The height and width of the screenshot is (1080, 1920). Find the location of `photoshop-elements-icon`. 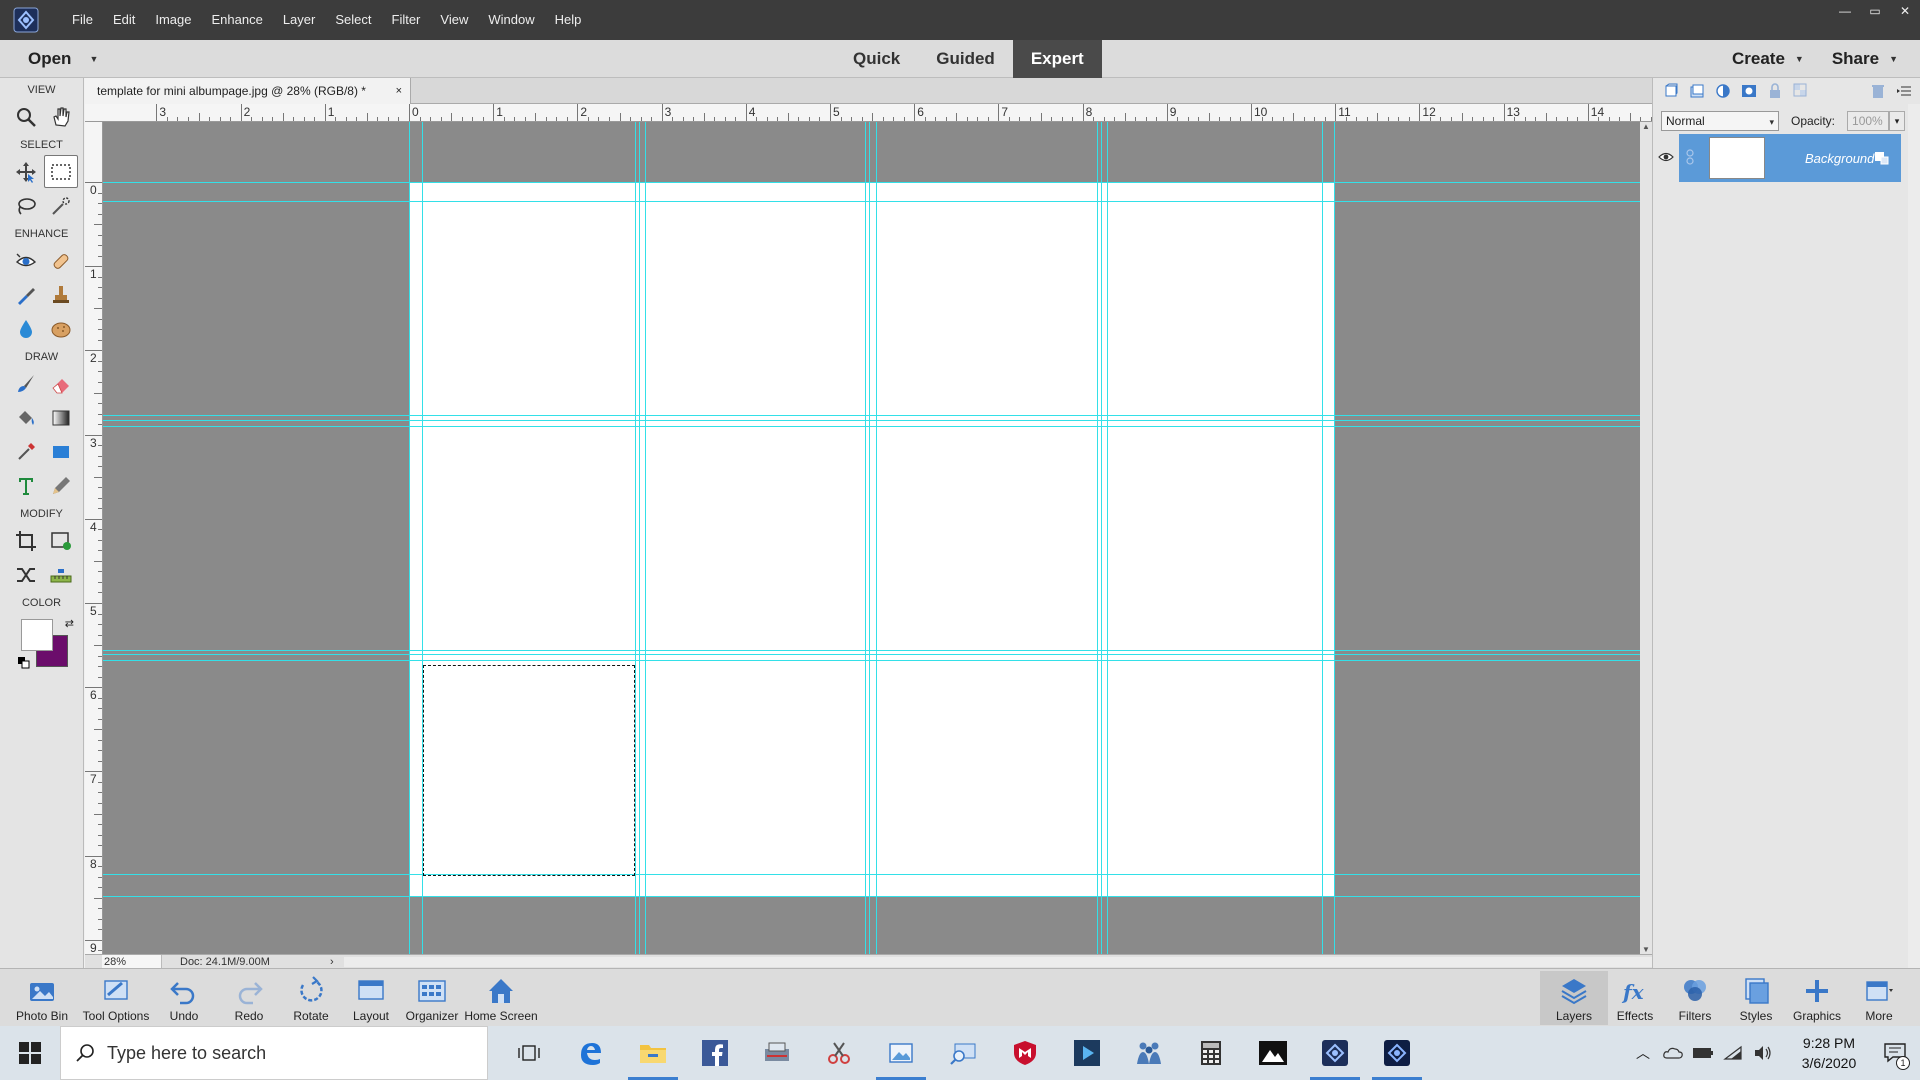

photoshop-elements-icon is located at coordinates (1335, 1053).